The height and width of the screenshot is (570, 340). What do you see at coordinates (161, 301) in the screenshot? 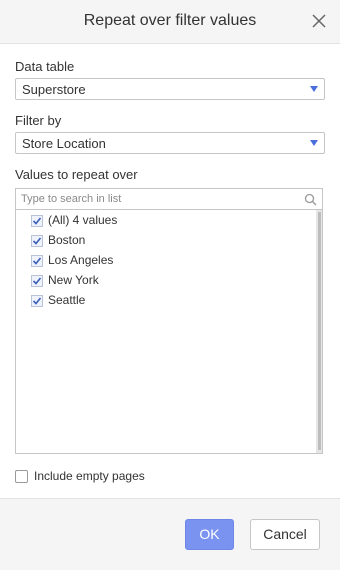
I see `list-item-seattle: Seattle` at bounding box center [161, 301].